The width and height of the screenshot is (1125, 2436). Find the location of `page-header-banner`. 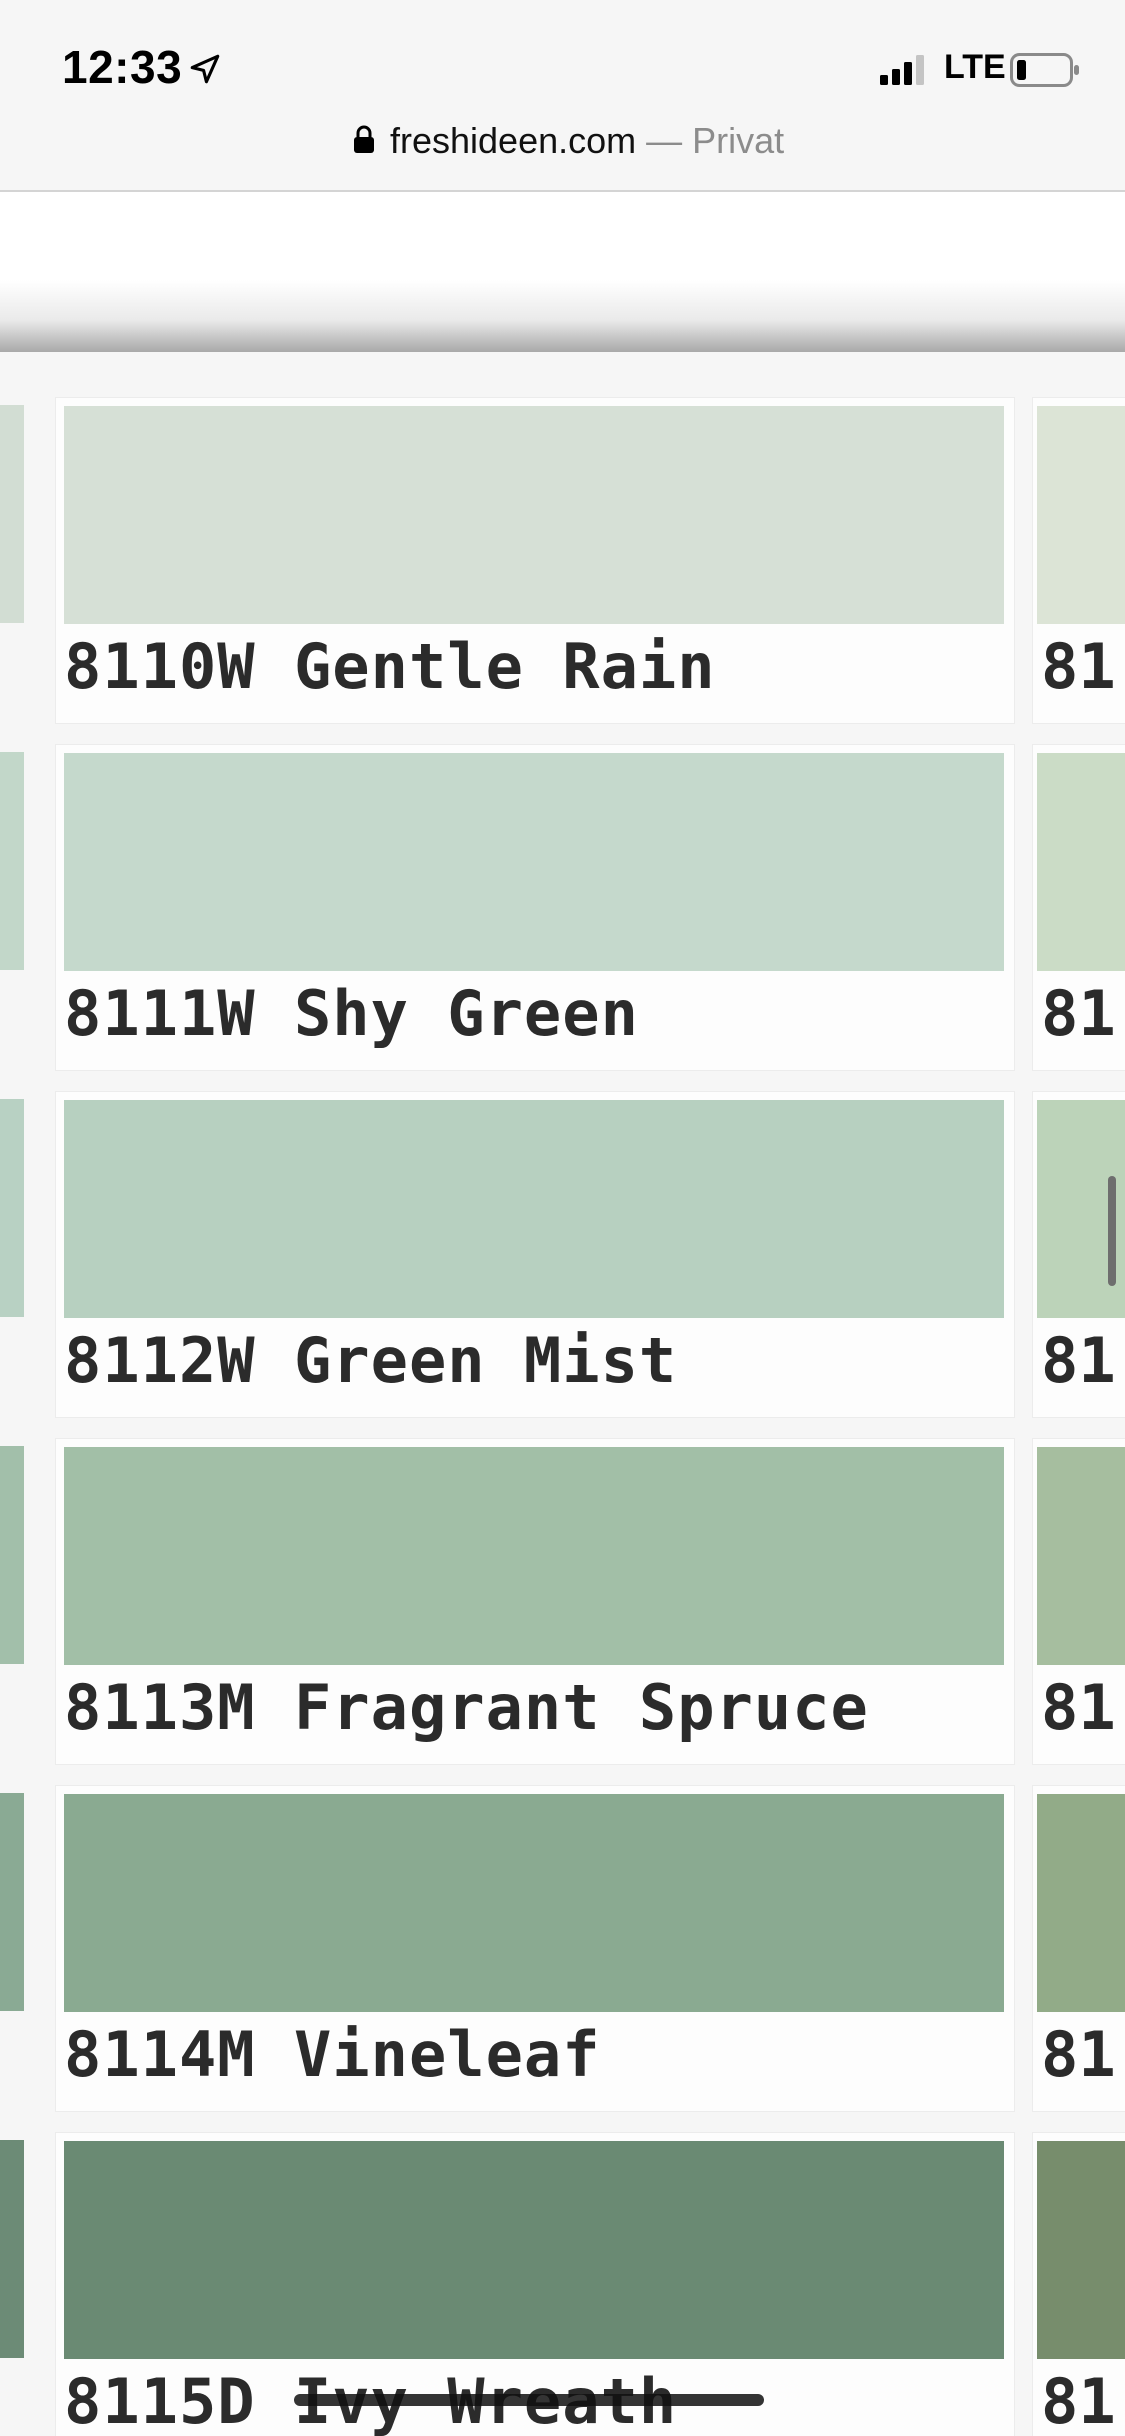

page-header-banner is located at coordinates (562, 272).